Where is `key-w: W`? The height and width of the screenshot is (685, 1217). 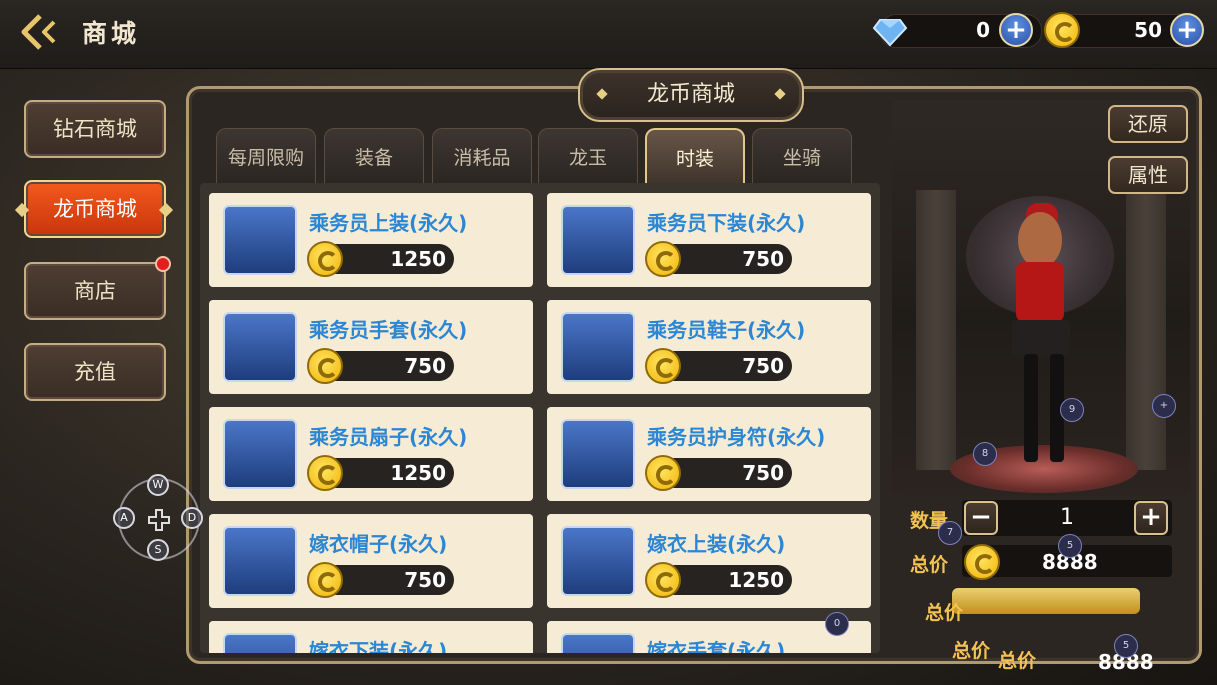 key-w: W is located at coordinates (158, 485).